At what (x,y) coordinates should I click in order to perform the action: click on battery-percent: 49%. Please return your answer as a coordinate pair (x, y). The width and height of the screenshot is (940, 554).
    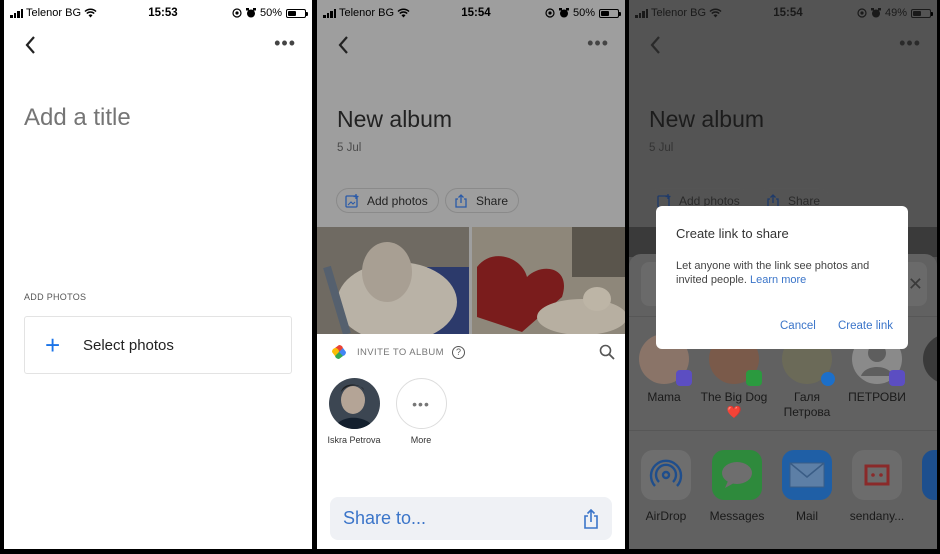
    Looking at the image, I should click on (895, 13).